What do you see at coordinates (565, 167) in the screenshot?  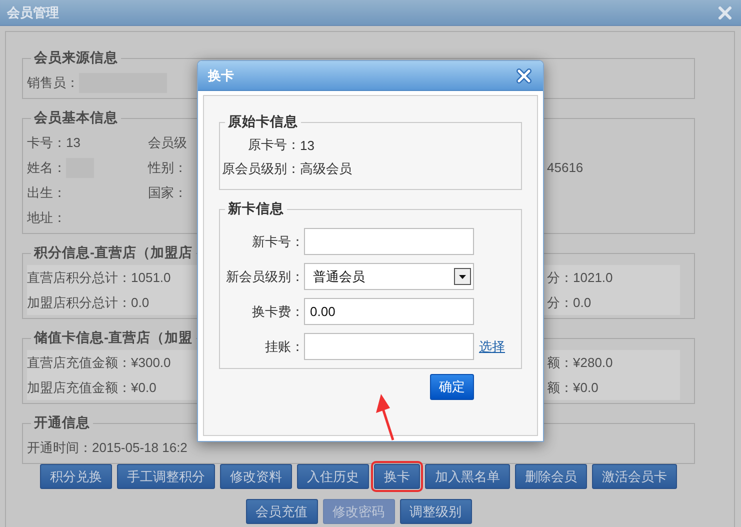 I see `field-text: 45616` at bounding box center [565, 167].